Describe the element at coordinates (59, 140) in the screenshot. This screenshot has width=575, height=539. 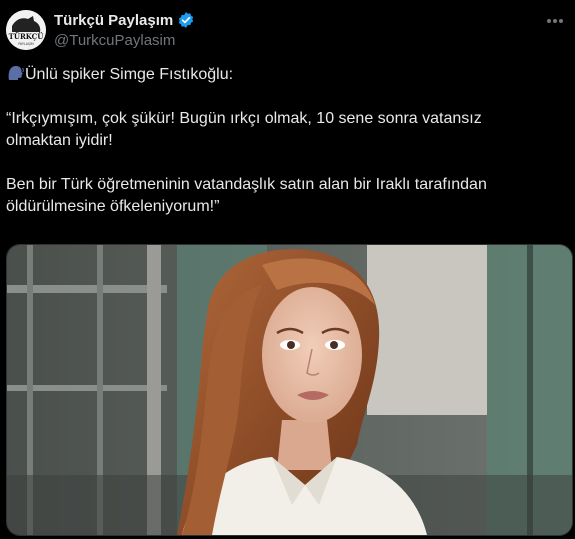
I see `tweet-paragraph-1-line-2: olmaktan iyidir!` at that location.